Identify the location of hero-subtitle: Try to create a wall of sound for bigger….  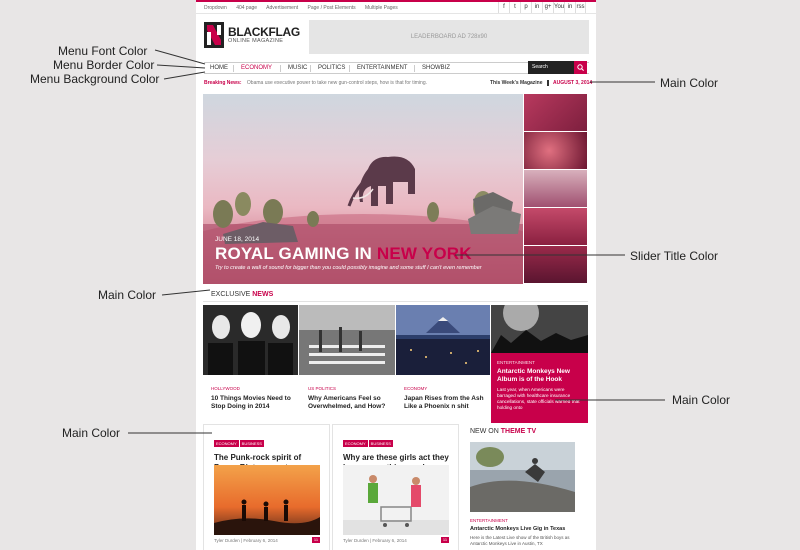
(348, 268).